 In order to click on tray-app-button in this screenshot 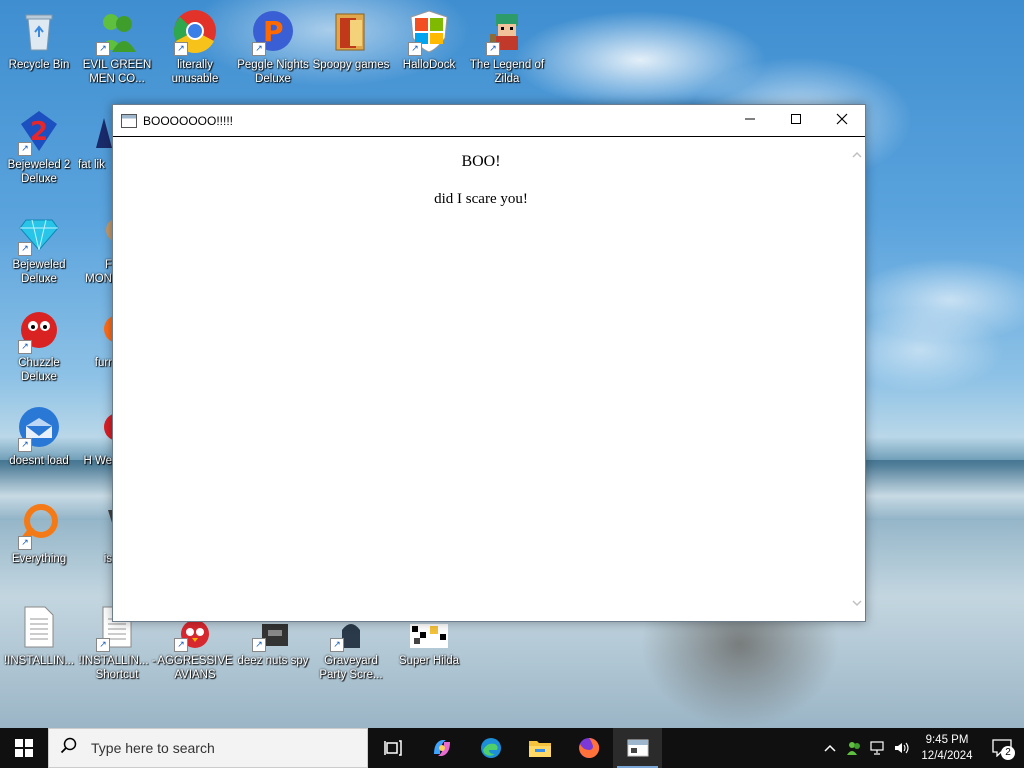, I will do `click(854, 748)`.